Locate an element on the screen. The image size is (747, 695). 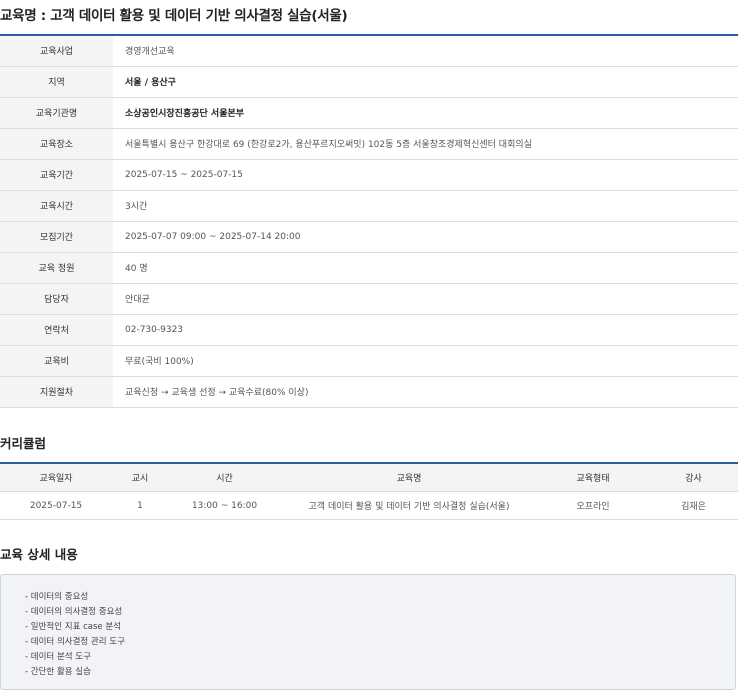
info-label: 교육 정원 is located at coordinates (56, 267).